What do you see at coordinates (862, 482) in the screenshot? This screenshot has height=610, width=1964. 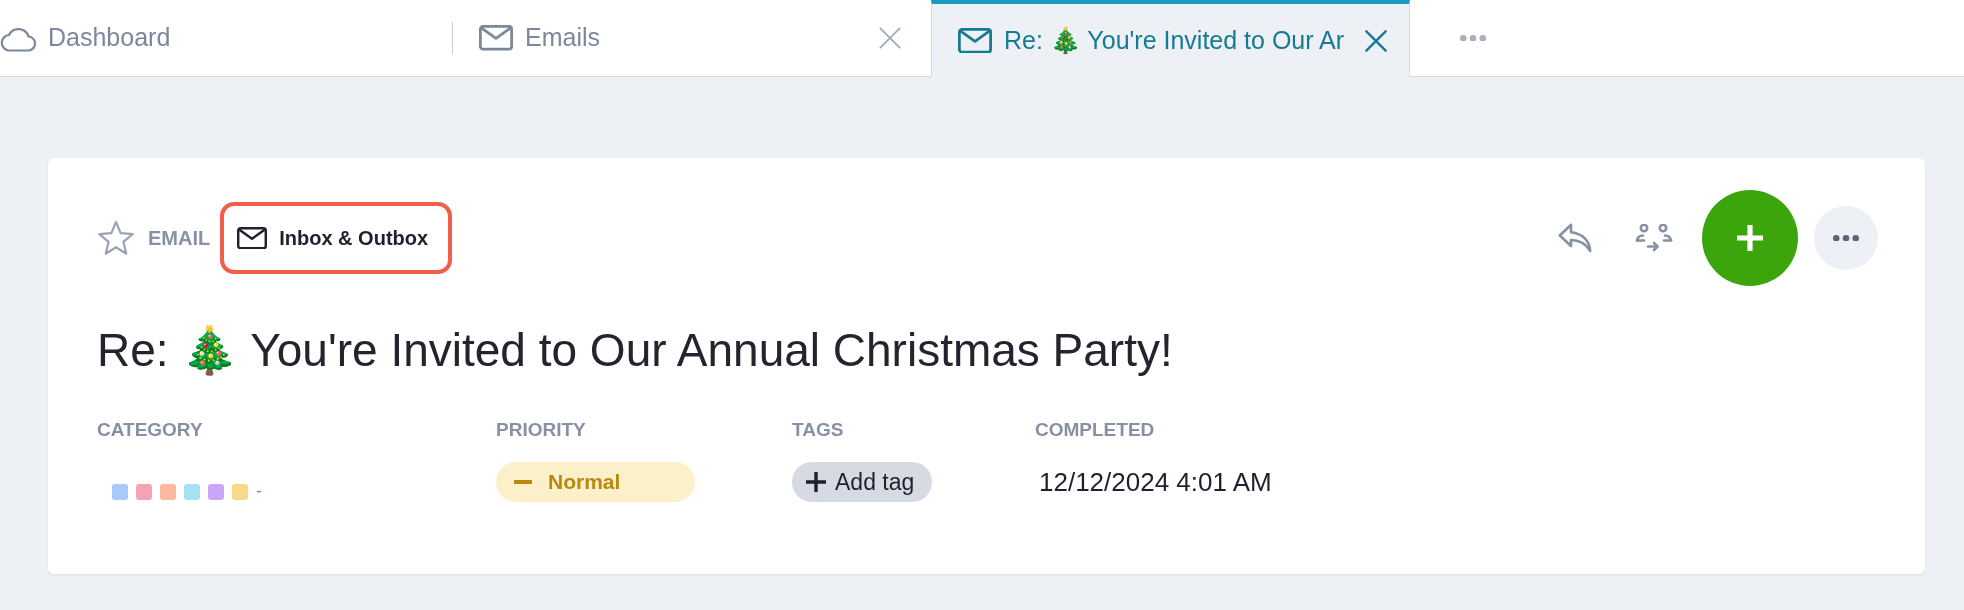 I see `add-tag-button: Add tag` at bounding box center [862, 482].